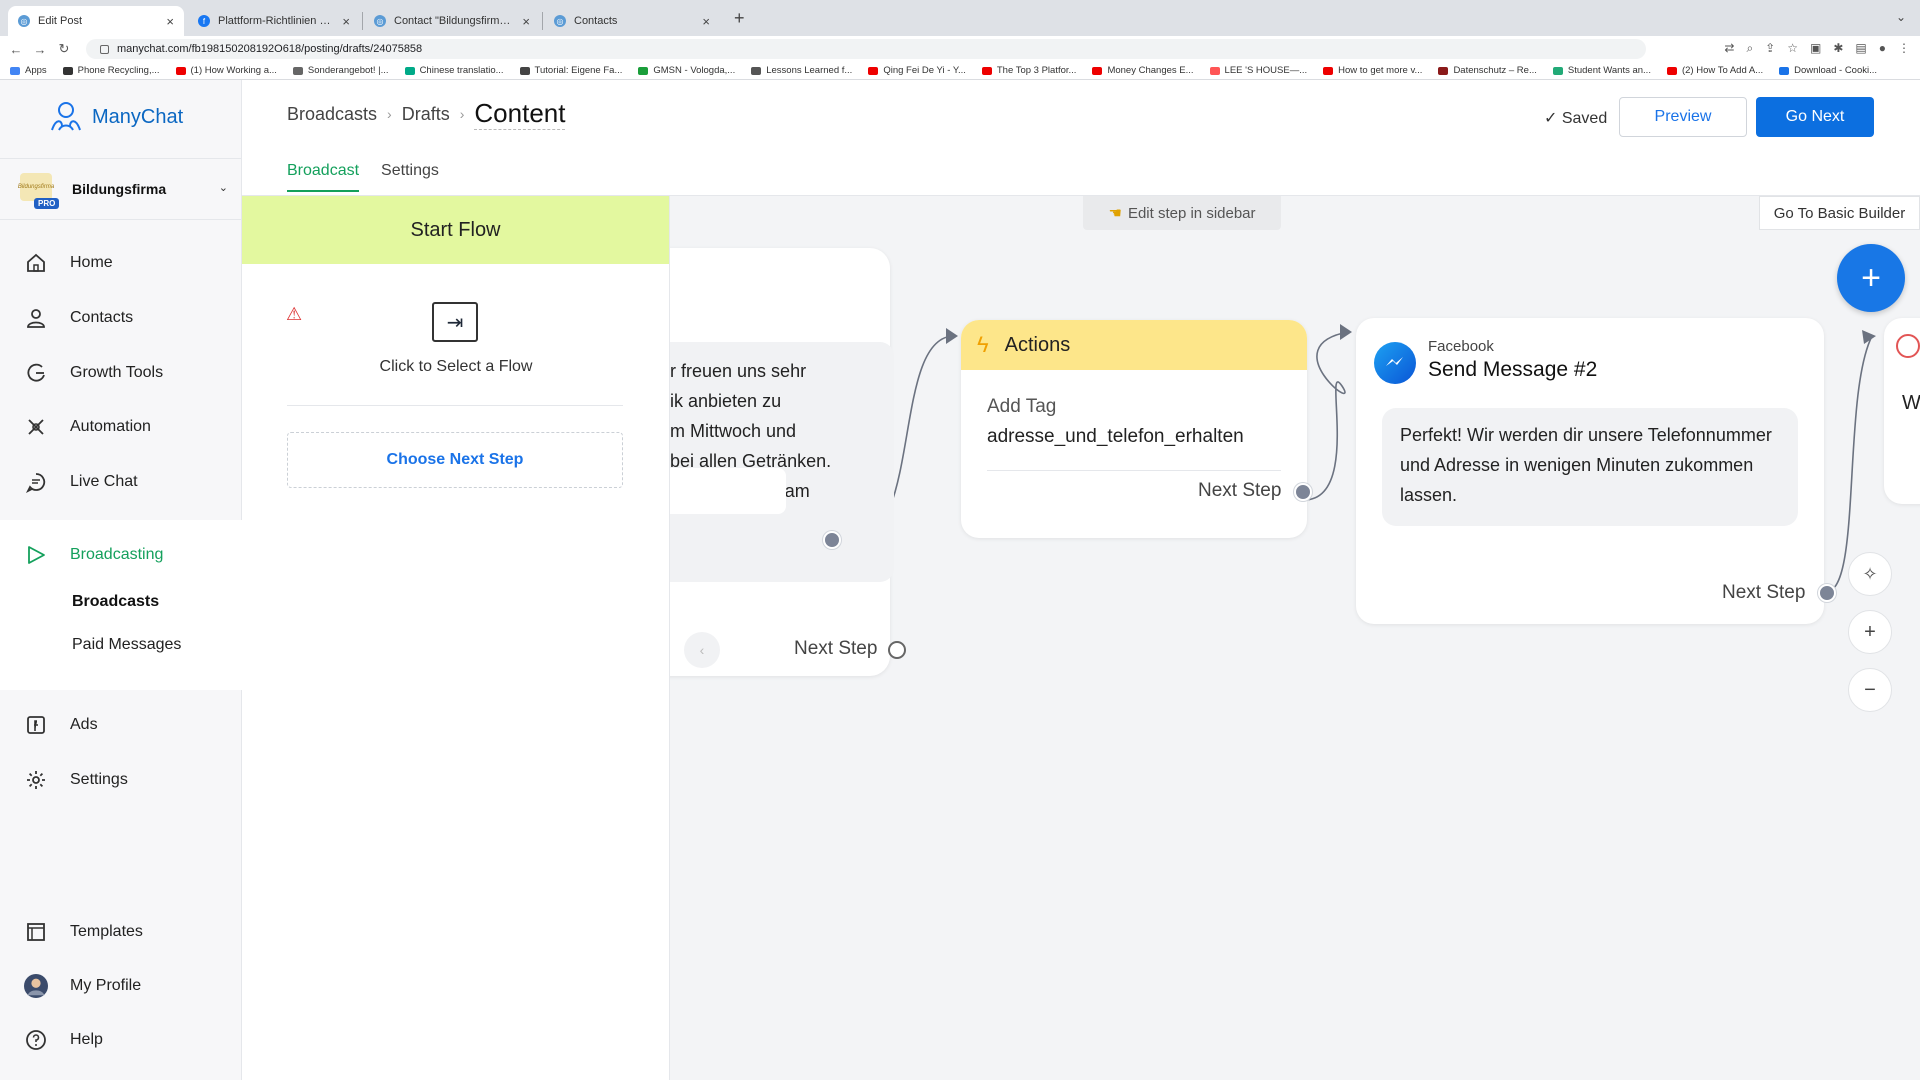 This screenshot has height=1080, width=1920. I want to click on next-step-label: Next Step, so click(836, 648).